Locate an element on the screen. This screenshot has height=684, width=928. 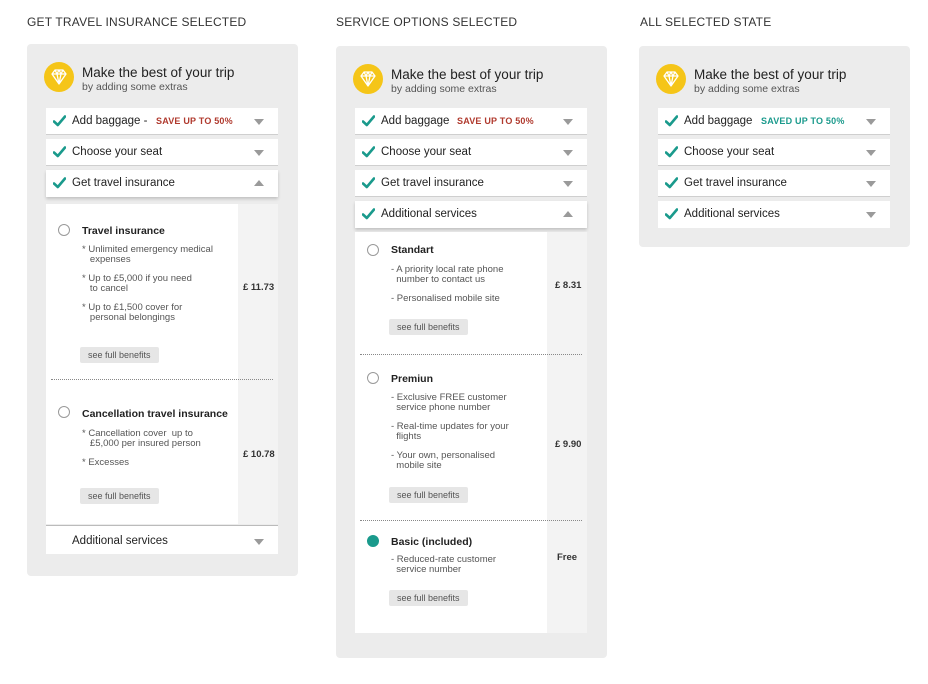
radio-basic is located at coordinates (373, 541).